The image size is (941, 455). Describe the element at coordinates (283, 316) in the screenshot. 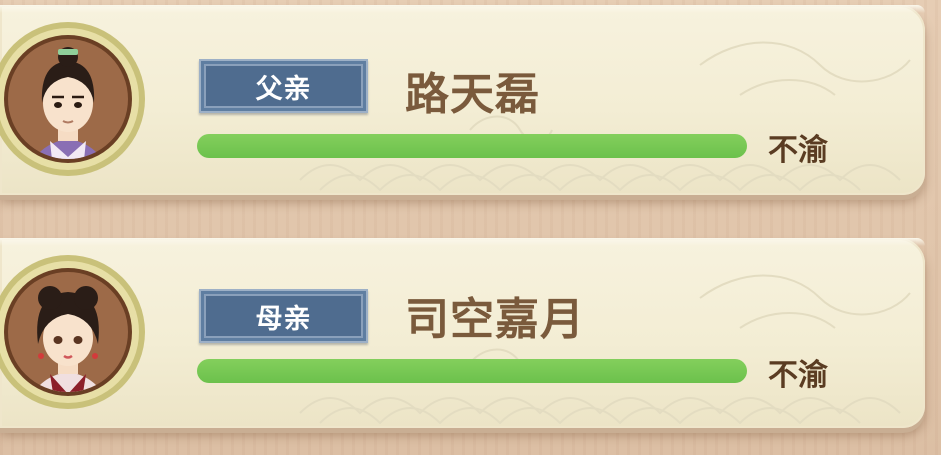

I see `role-badge: 母亲` at that location.